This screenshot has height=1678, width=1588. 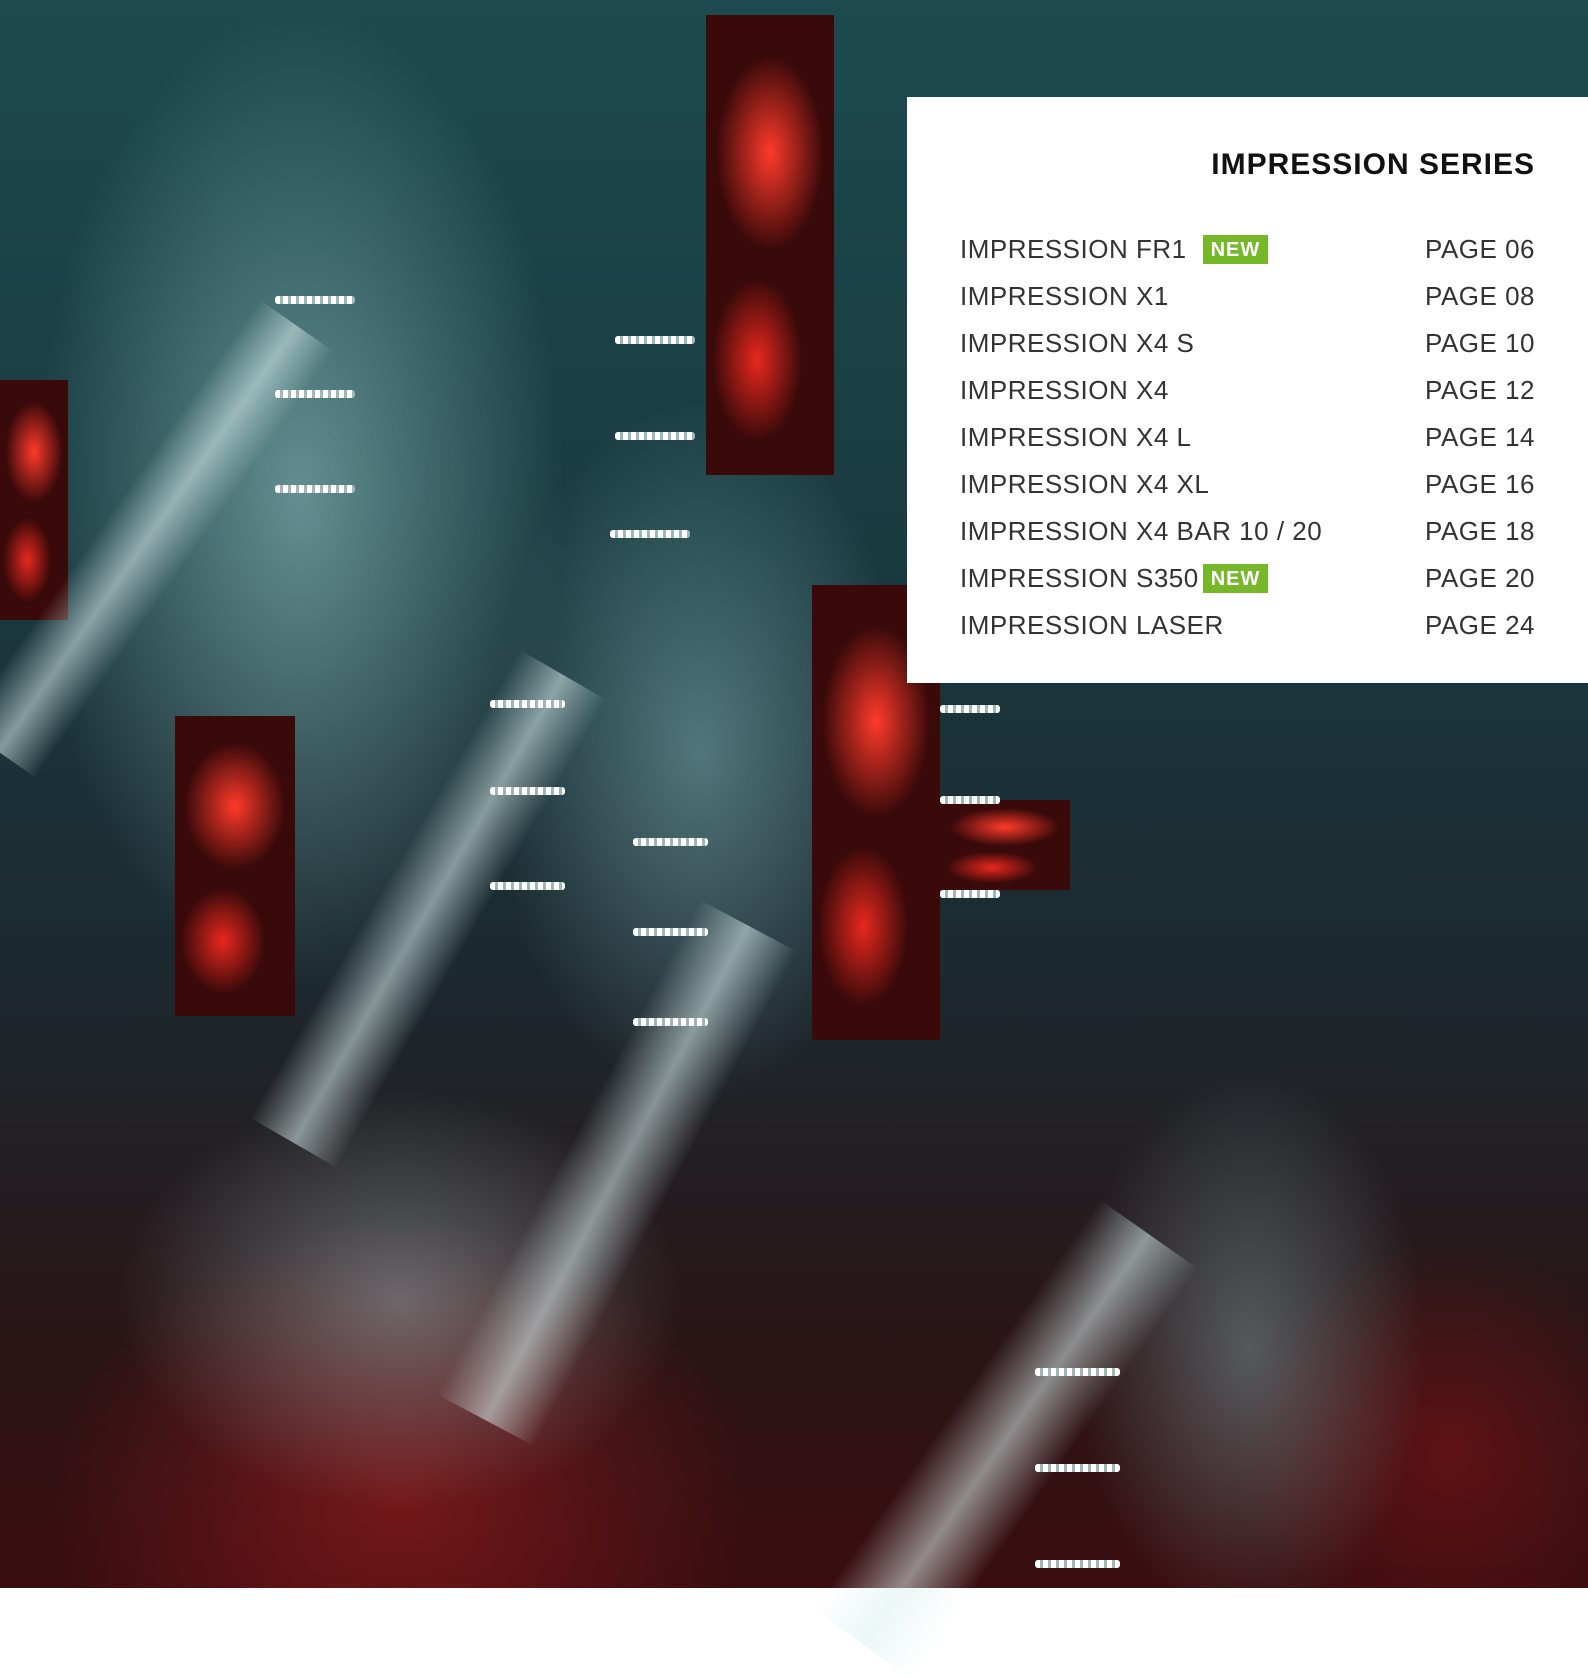 I want to click on toc-item-title-group: IMPRESSION FR1 NEW, so click(x=1114, y=249).